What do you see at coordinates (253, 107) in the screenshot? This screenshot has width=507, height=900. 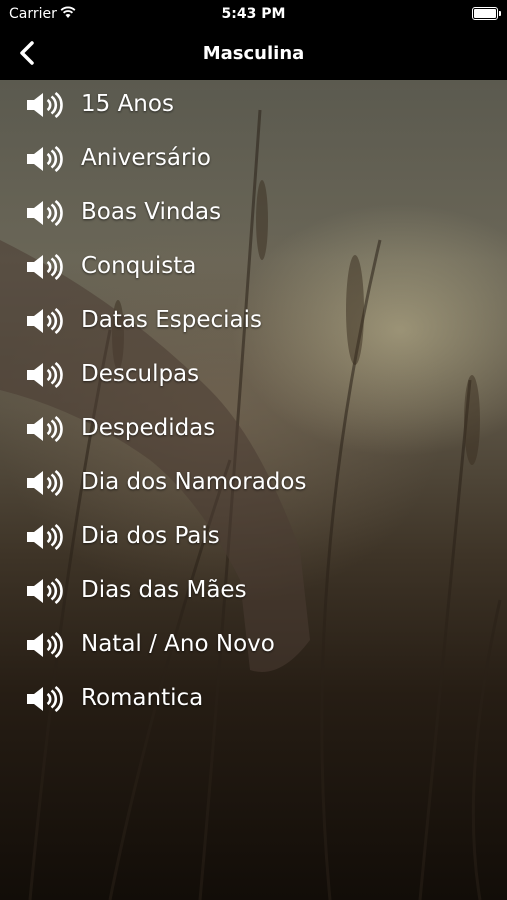 I see `list-item: 15 Anos` at bounding box center [253, 107].